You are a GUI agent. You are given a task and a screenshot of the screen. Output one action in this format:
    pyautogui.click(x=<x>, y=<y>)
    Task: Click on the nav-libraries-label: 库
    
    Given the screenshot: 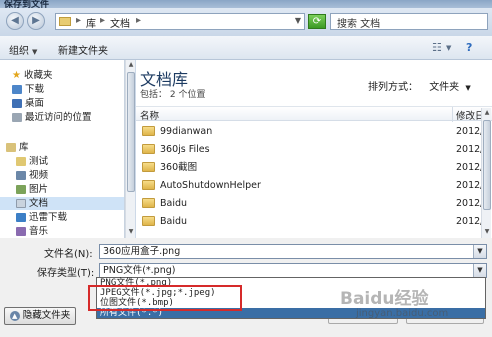 What is the action you would take?
    pyautogui.click(x=24, y=147)
    